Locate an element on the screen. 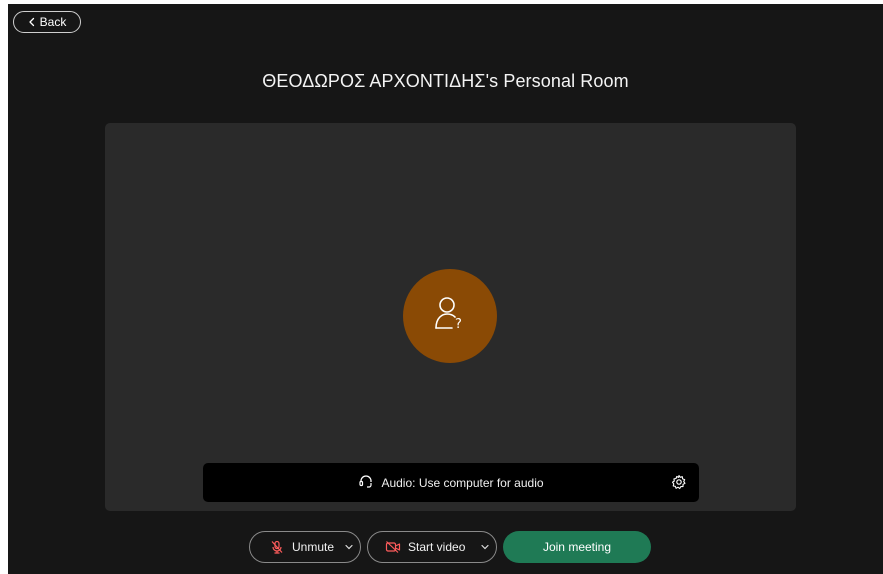 This screenshot has height=574, width=883. start-video-button: Start video is located at coordinates (432, 547).